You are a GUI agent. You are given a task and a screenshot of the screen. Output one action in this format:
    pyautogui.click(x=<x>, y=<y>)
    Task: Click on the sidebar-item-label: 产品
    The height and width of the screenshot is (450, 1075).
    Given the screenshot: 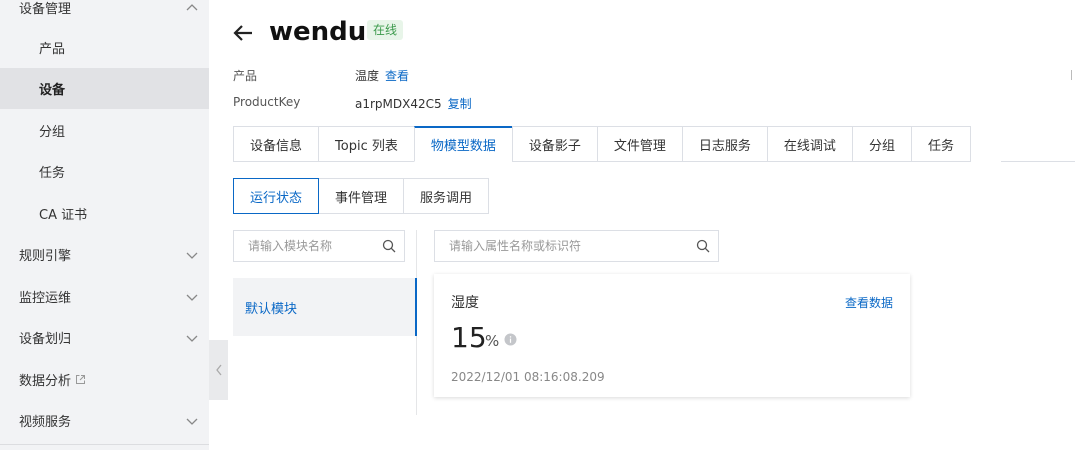 What is the action you would take?
    pyautogui.click(x=52, y=49)
    